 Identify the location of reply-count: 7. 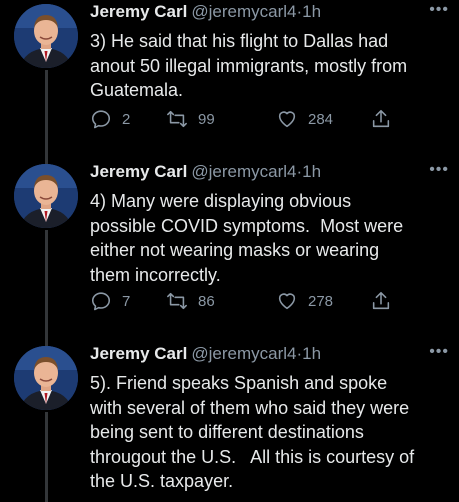
(126, 301).